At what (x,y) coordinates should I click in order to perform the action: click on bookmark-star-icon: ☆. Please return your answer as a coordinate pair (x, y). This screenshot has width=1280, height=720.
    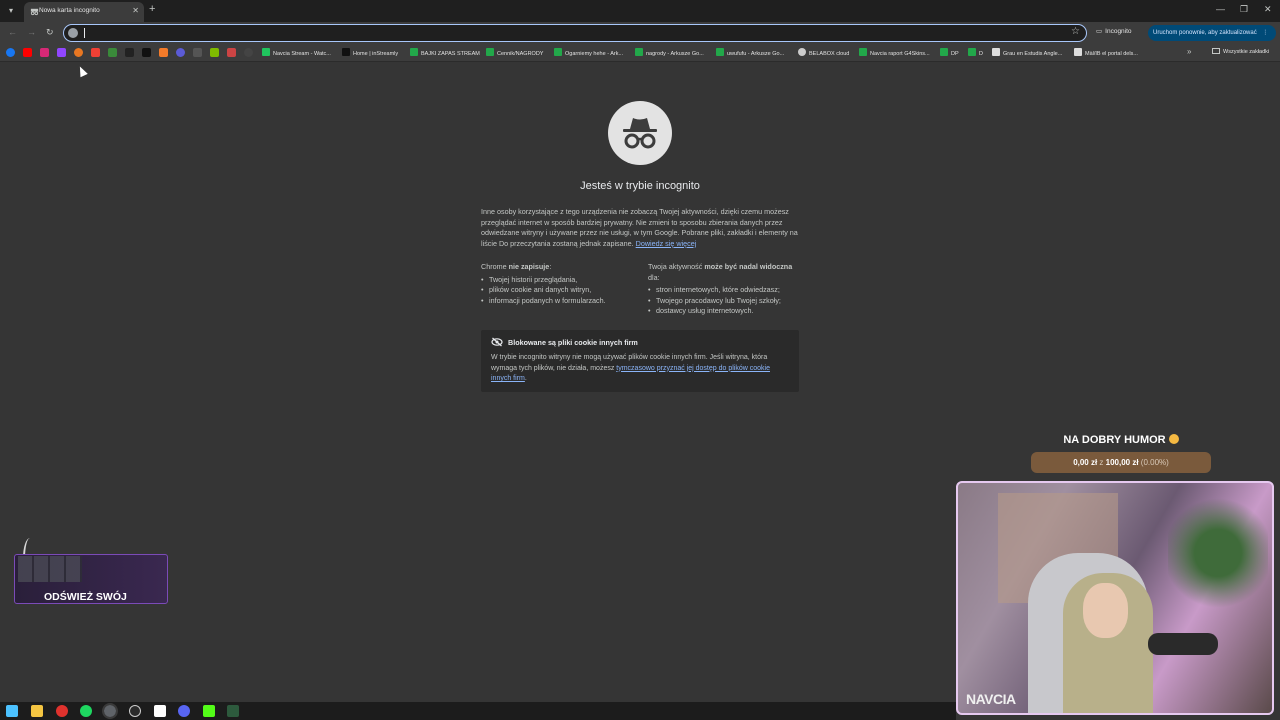
    Looking at the image, I should click on (1075, 31).